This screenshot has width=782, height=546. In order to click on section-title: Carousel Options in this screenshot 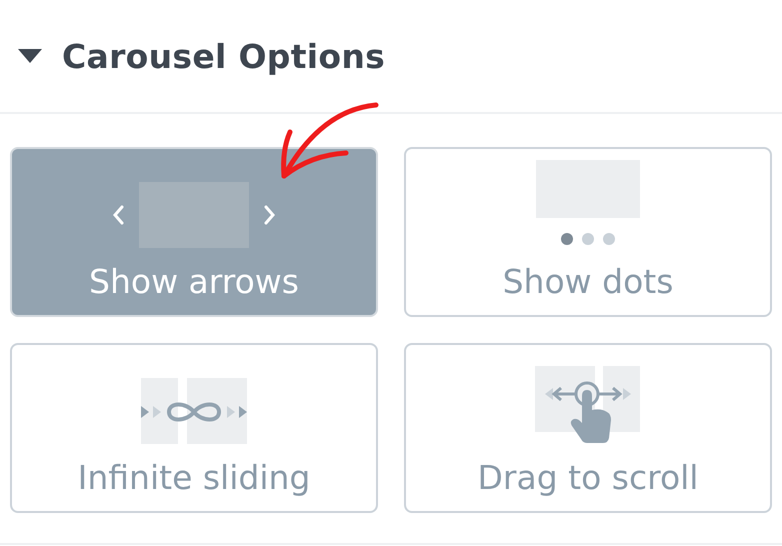, I will do `click(224, 56)`.